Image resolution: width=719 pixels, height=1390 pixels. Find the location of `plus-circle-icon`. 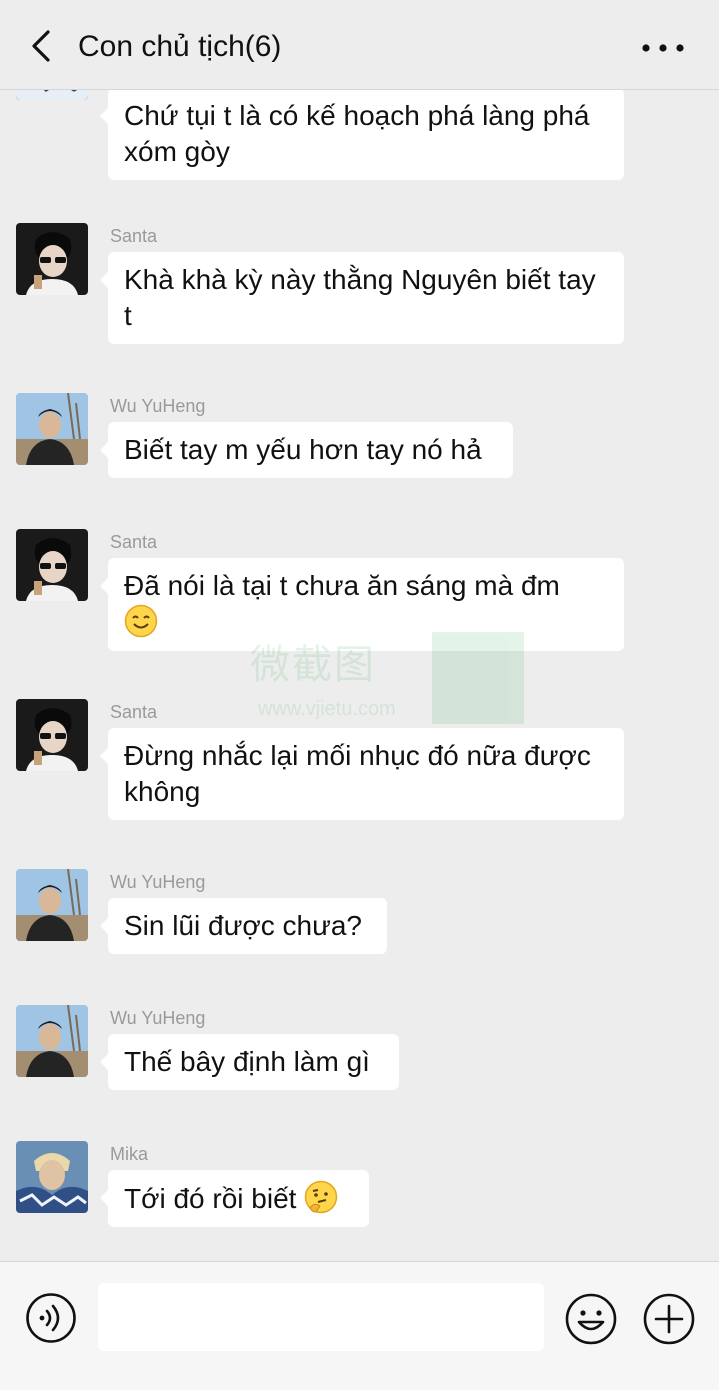

plus-circle-icon is located at coordinates (669, 1319).